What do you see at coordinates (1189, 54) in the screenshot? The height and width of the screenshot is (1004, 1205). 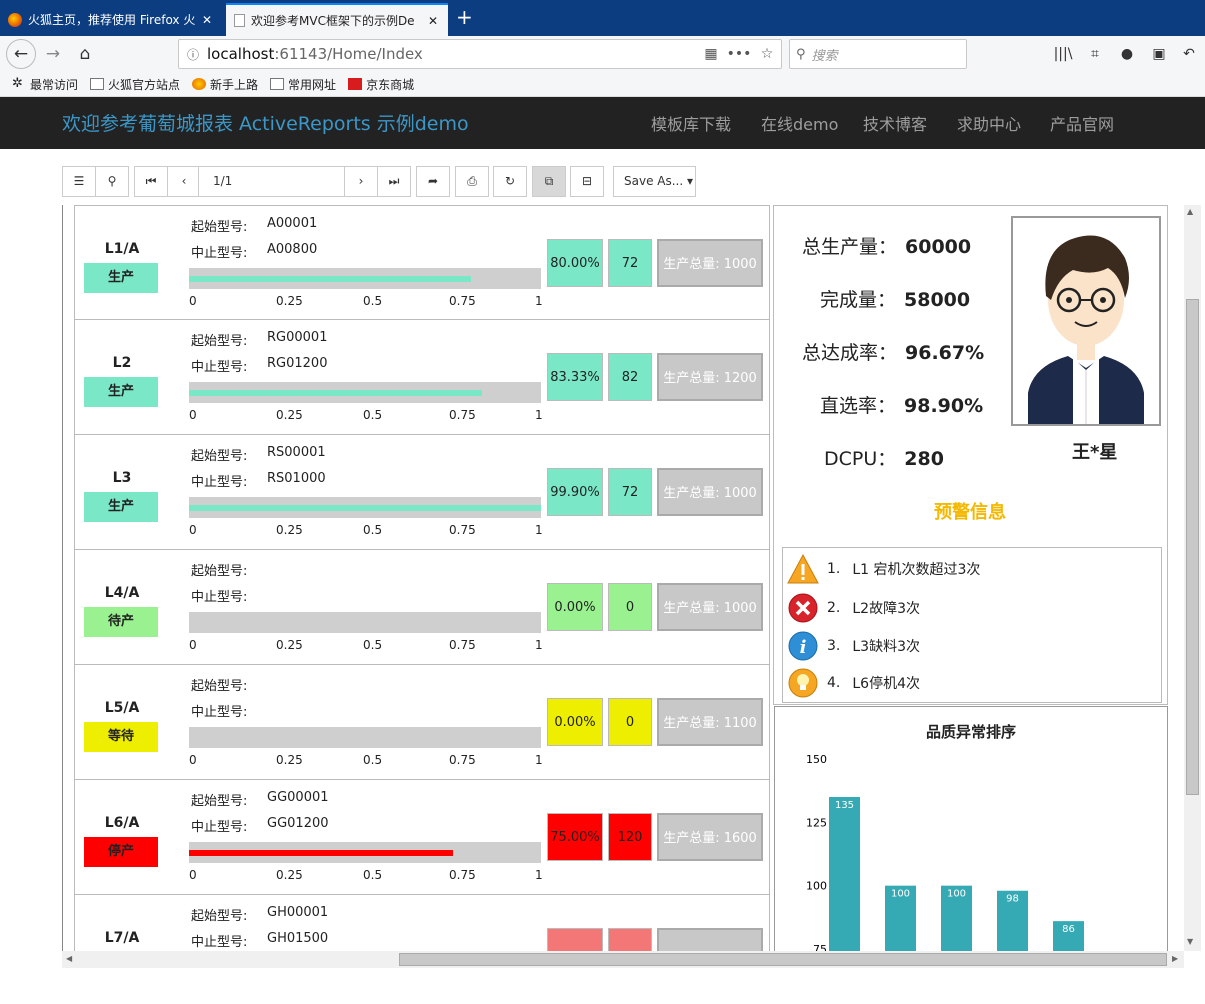 I see `undo-icon: ↶` at bounding box center [1189, 54].